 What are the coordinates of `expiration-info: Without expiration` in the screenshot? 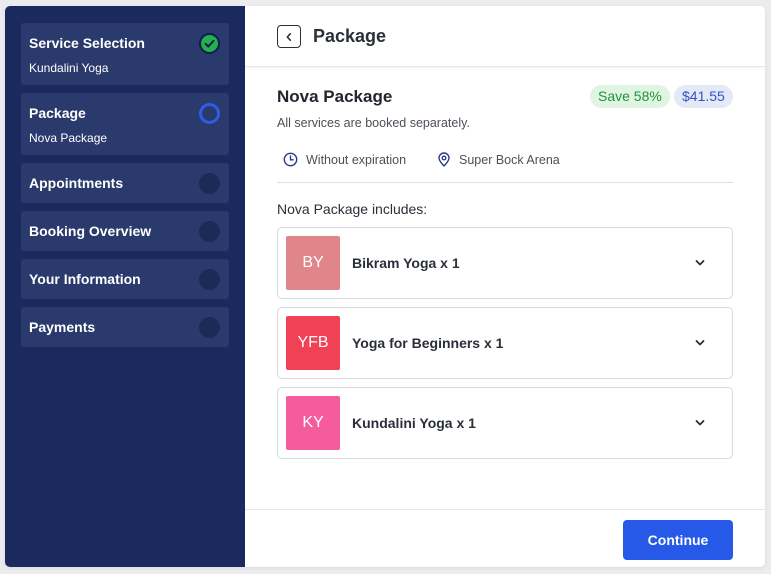 It's located at (344, 159).